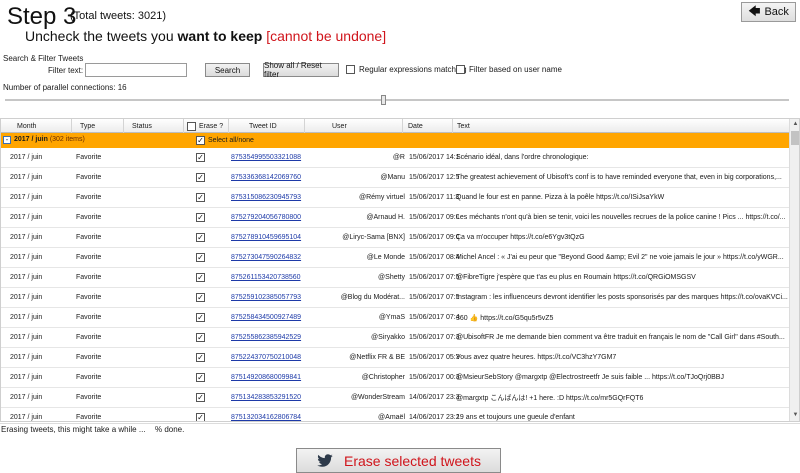 The height and width of the screenshot is (473, 800). I want to click on collapse-icon: -, so click(7, 140).